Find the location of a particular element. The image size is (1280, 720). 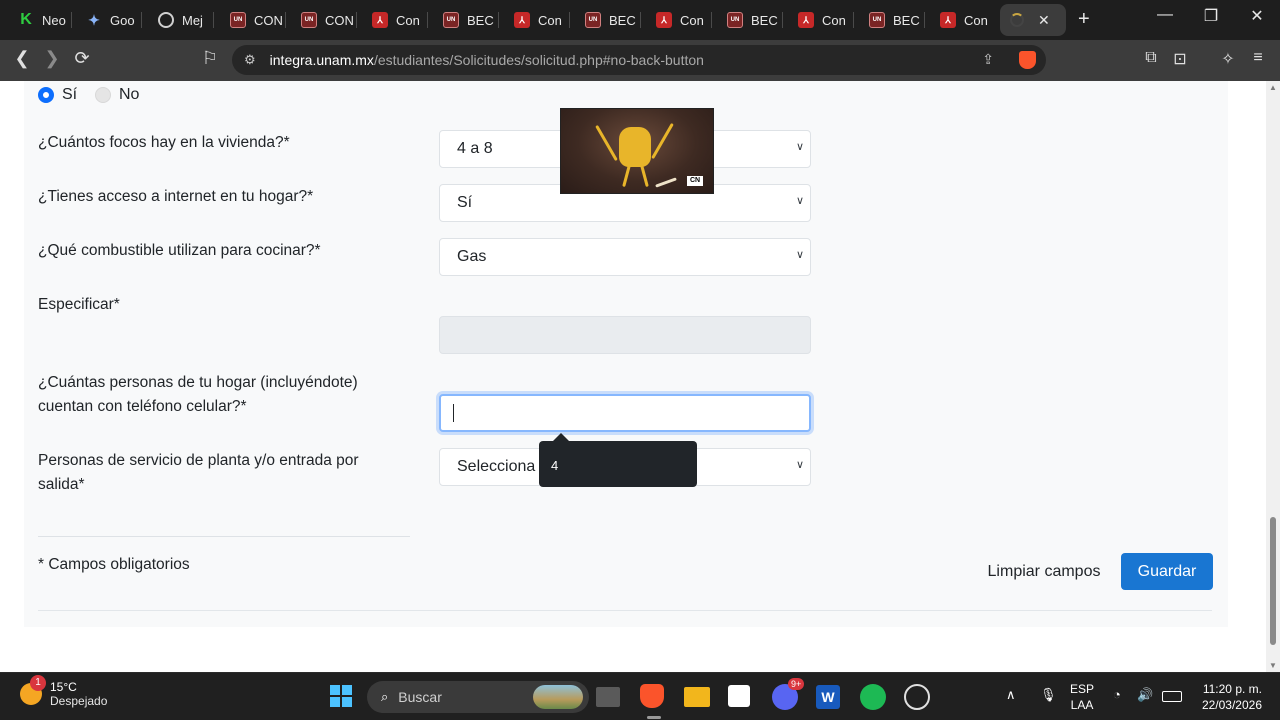

divider is located at coordinates (224, 536).